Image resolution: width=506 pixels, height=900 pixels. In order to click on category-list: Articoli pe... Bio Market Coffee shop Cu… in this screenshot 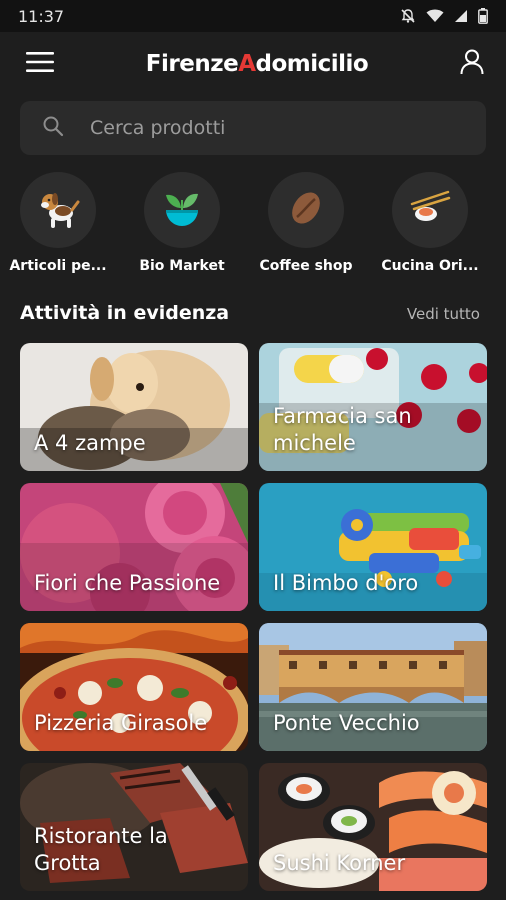, I will do `click(253, 227)`.